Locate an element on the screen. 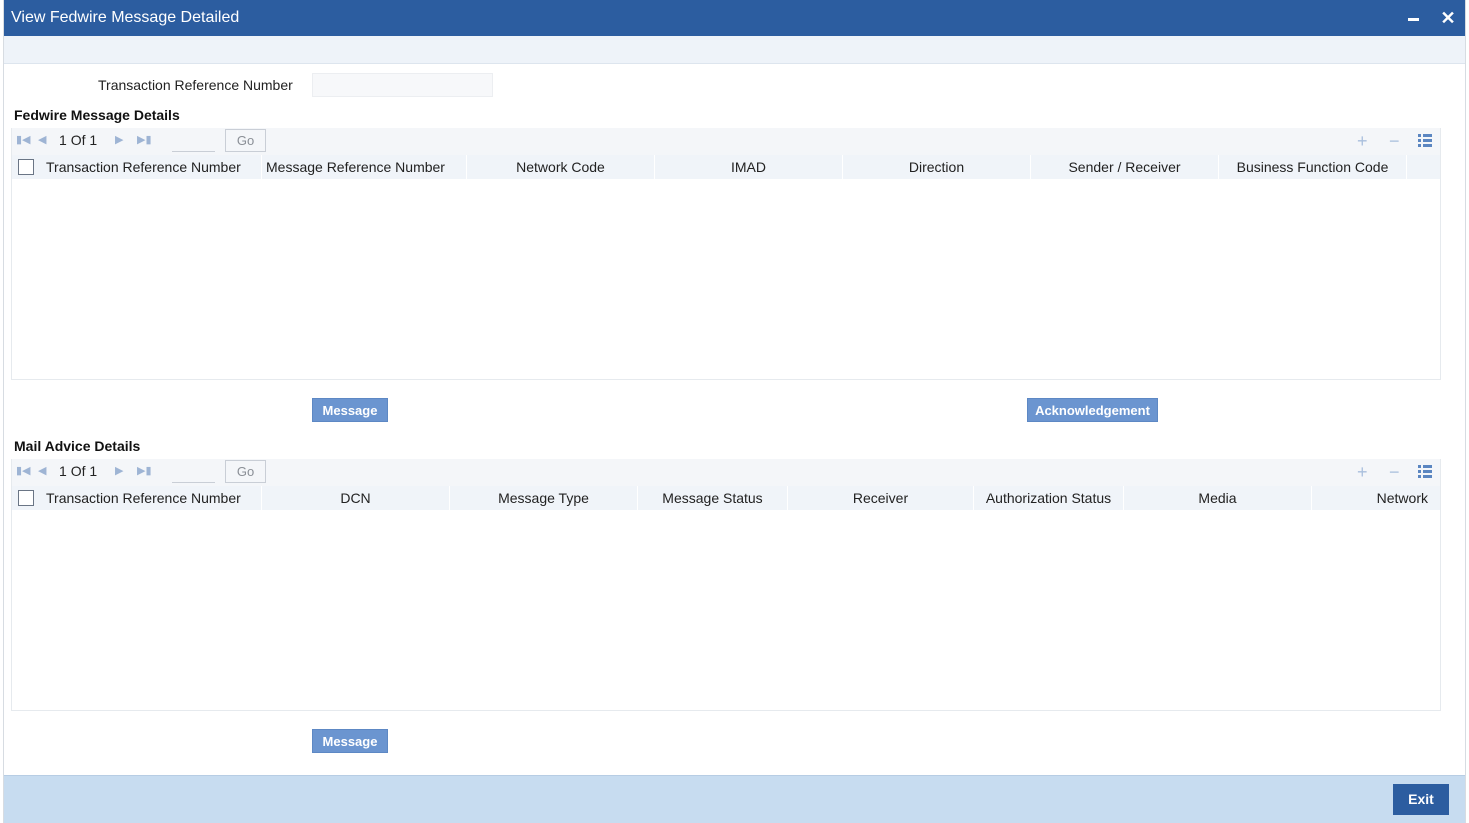 The width and height of the screenshot is (1469, 823). fedwire-section-title: Fedwire Message Details is located at coordinates (97, 115).